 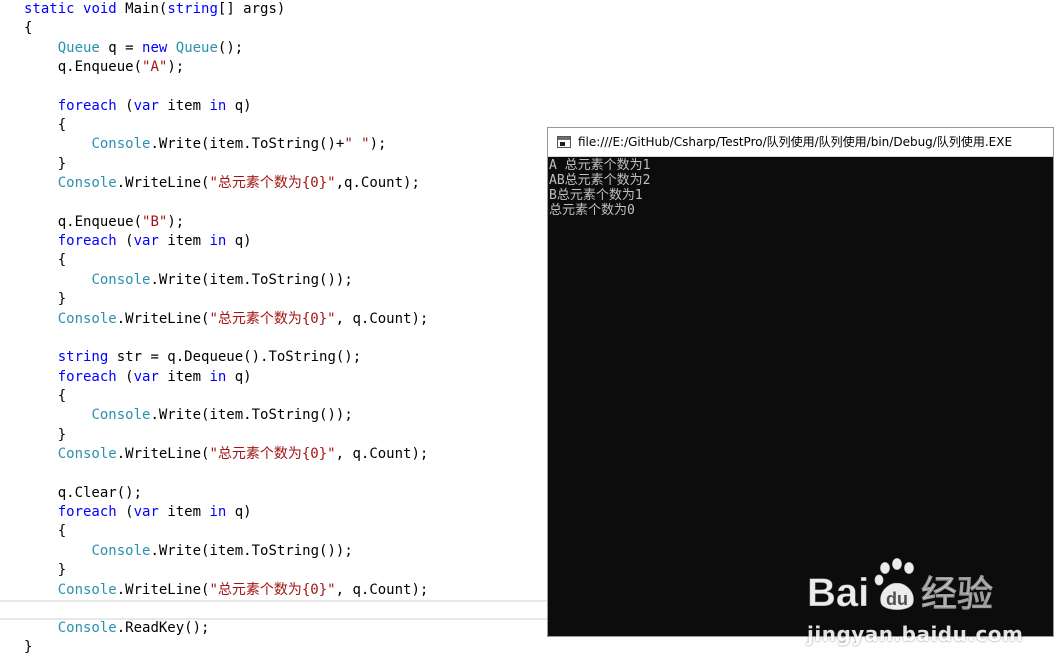 I want to click on current-line-border, so click(x=274, y=601).